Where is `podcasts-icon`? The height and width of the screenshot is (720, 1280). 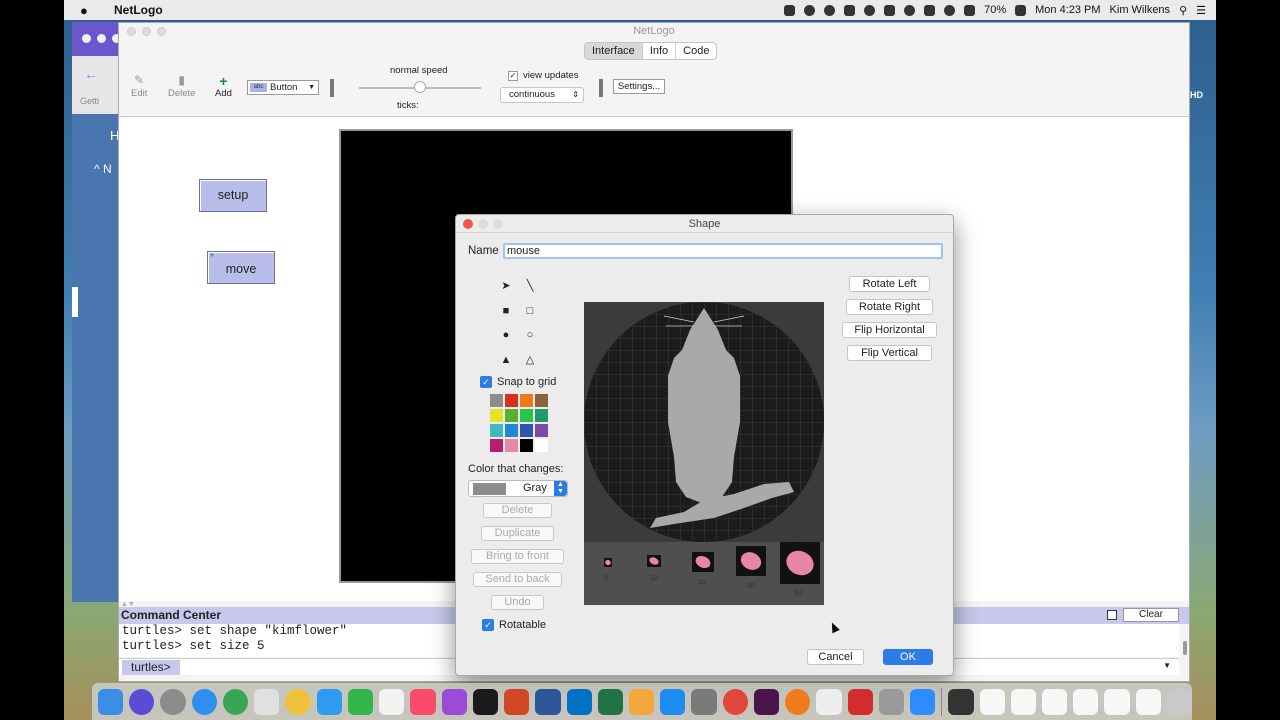 podcasts-icon is located at coordinates (454, 701).